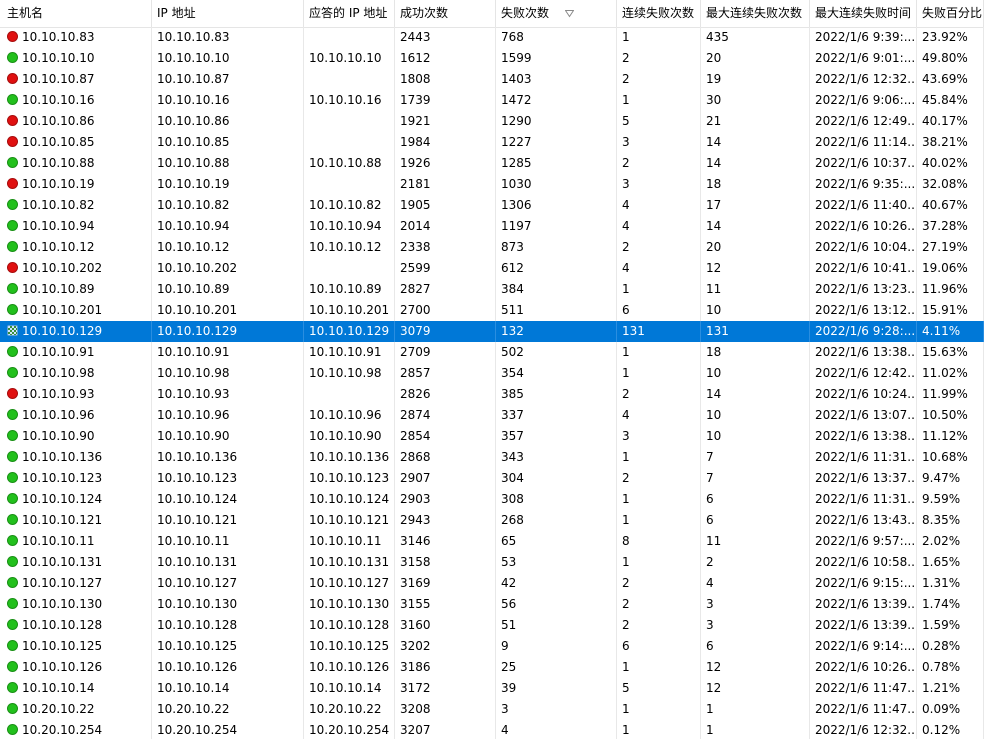 Image resolution: width=984 pixels, height=739 pixels. I want to click on column-header-reply-ip: 应答的 IP 地址, so click(349, 13).